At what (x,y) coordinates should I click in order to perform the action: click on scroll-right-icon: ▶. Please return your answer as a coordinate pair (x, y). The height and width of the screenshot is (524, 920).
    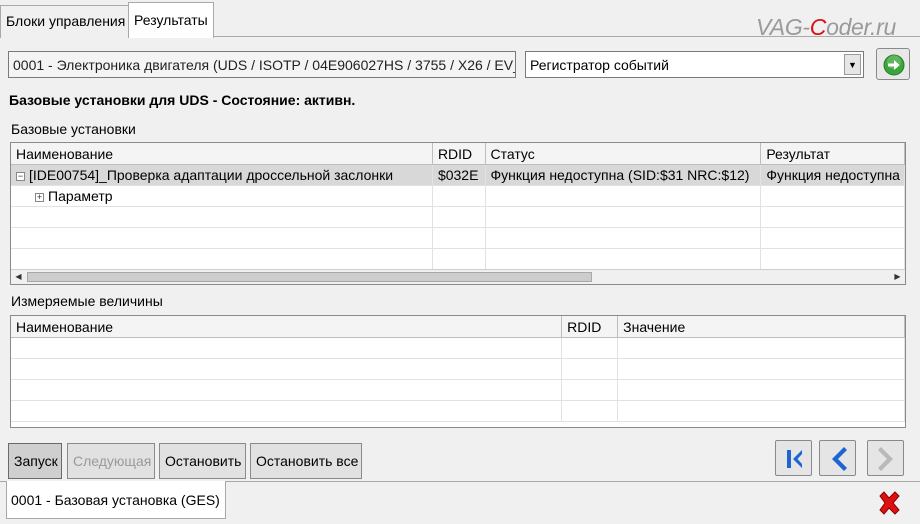
    Looking at the image, I should click on (897, 277).